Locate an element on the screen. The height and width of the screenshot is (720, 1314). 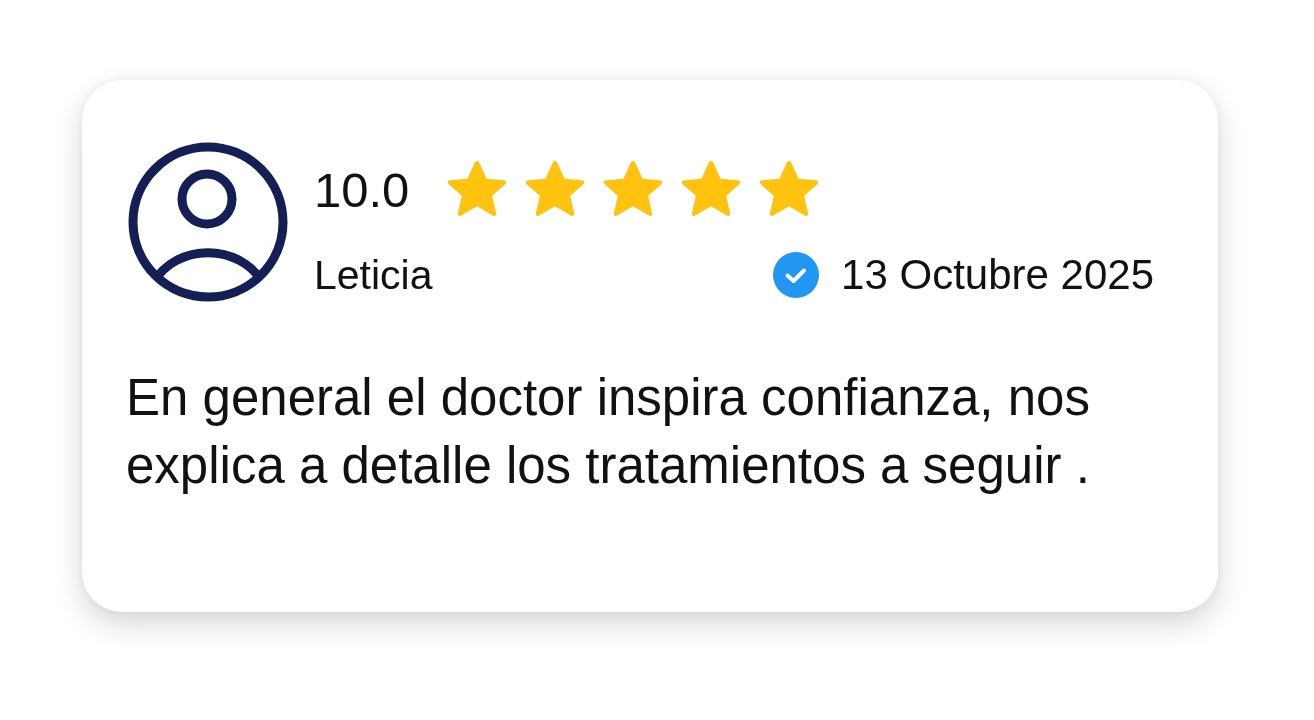
rating-score: 10.0 is located at coordinates (362, 190).